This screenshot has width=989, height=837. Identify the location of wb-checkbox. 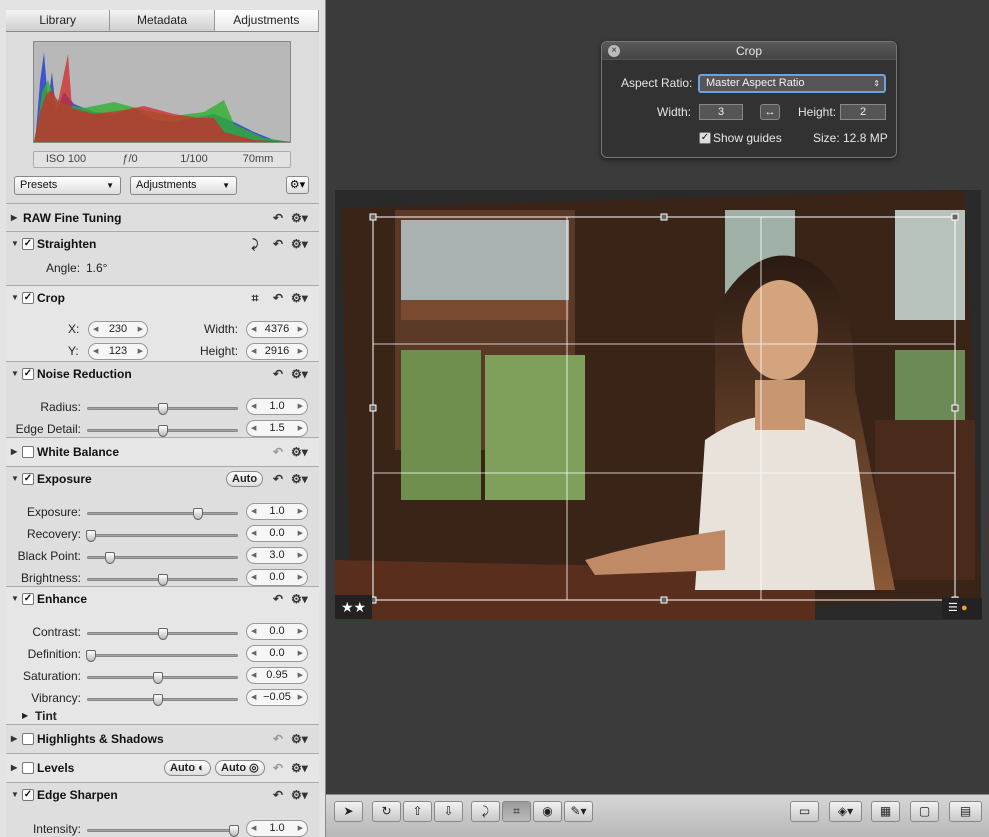
(28, 452).